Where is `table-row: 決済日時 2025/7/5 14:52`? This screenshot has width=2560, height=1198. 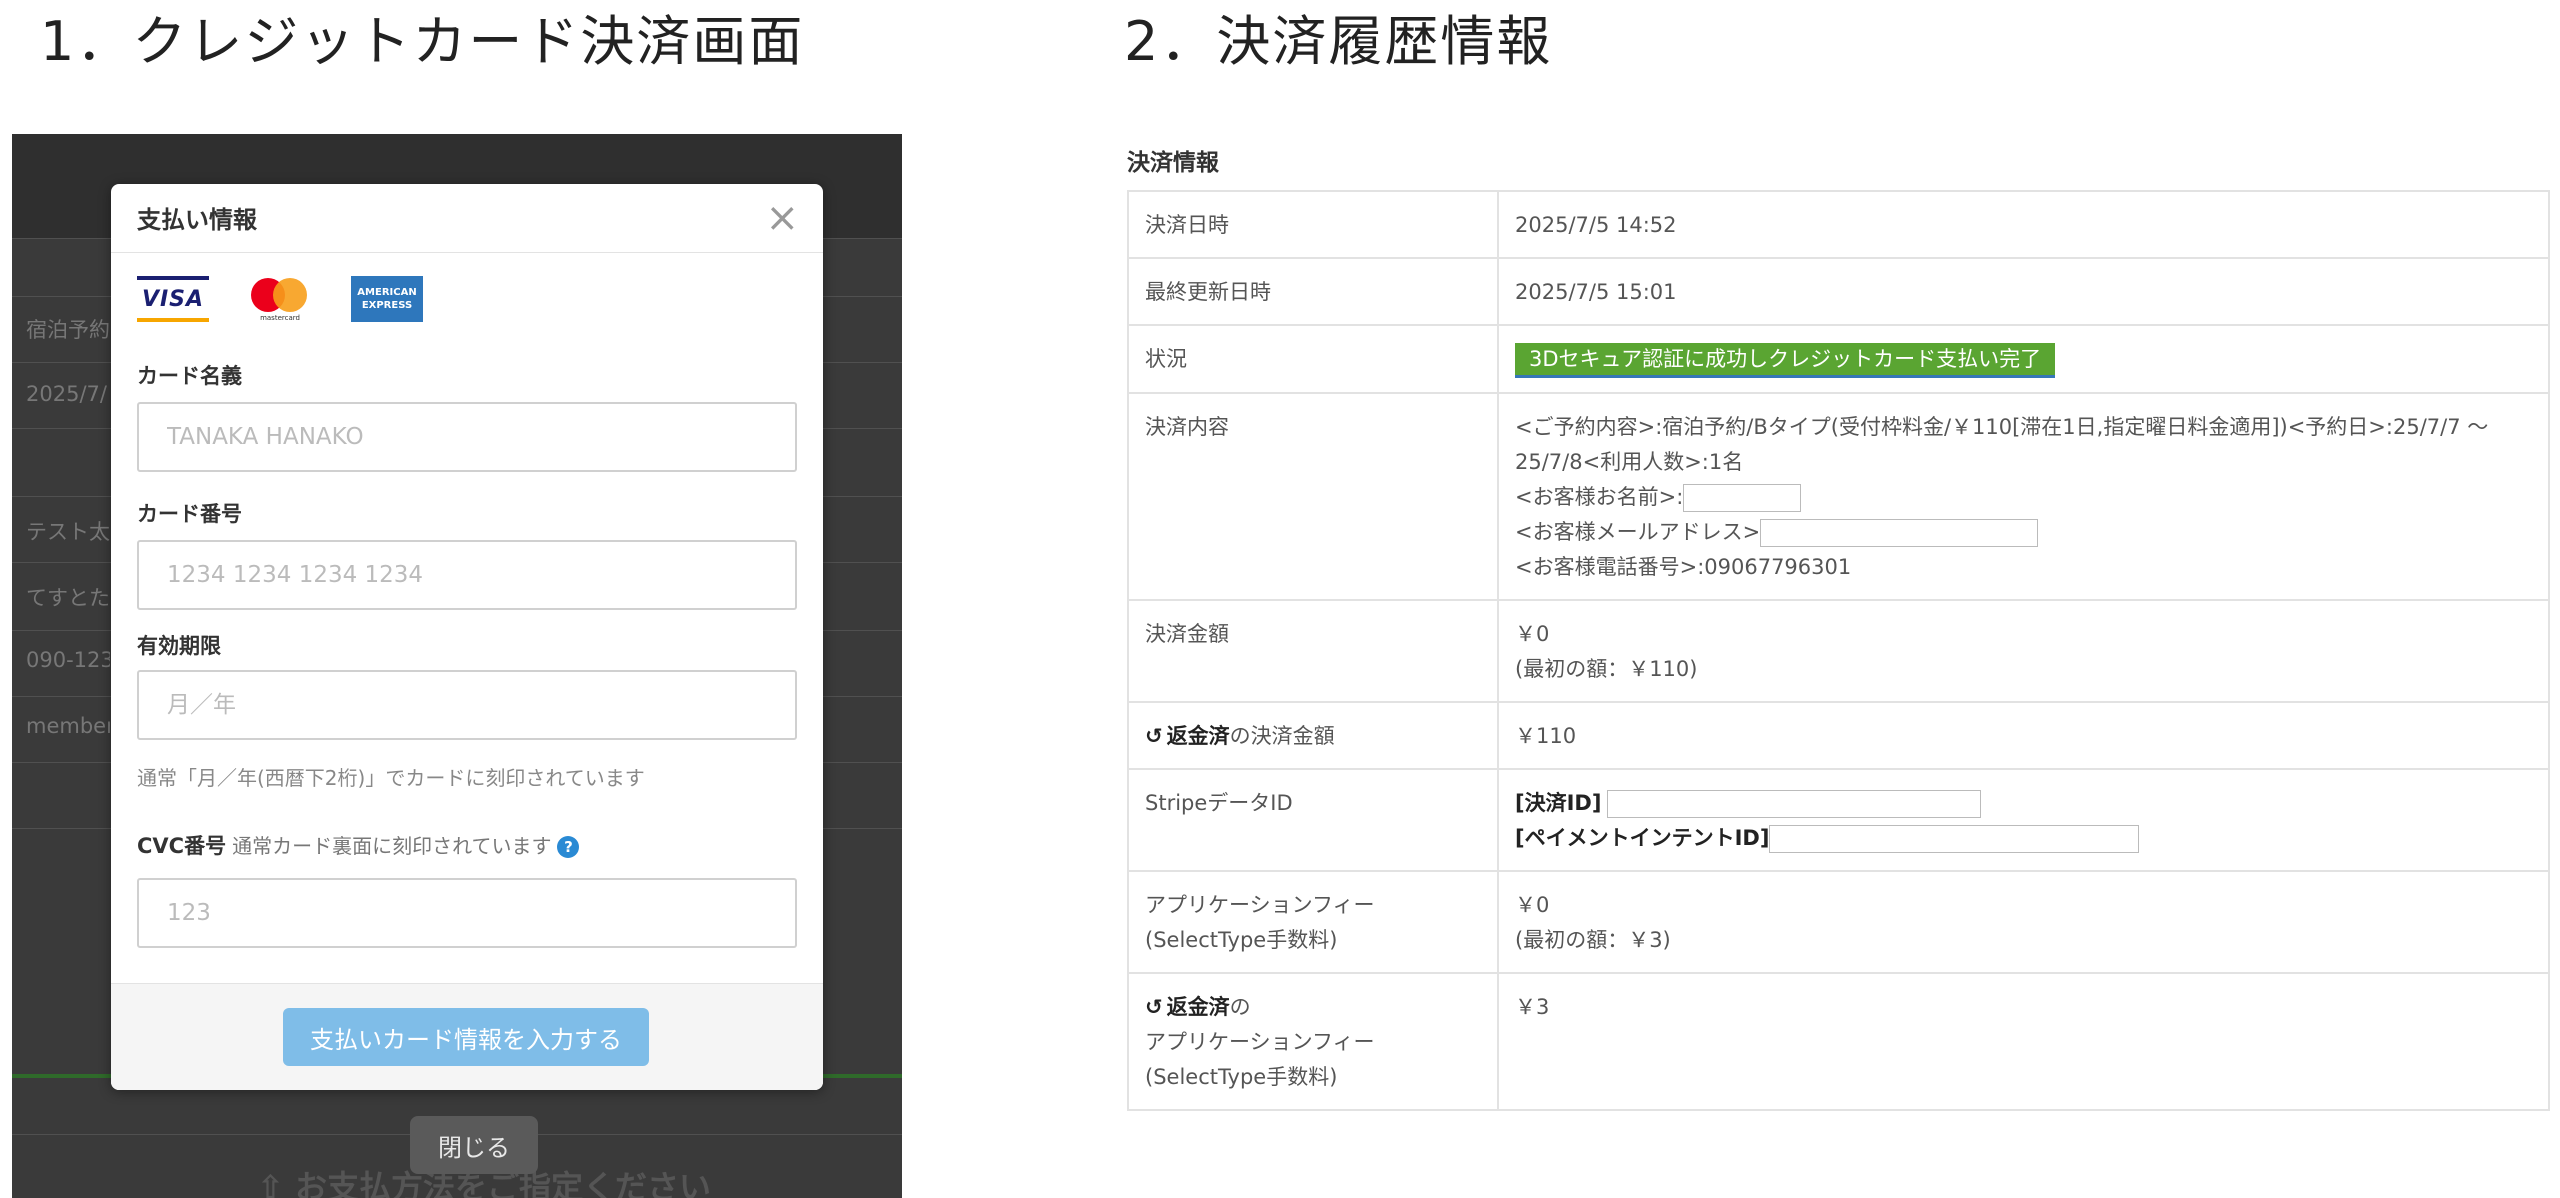
table-row: 決済日時 2025/7/5 14:52 is located at coordinates (1838, 224).